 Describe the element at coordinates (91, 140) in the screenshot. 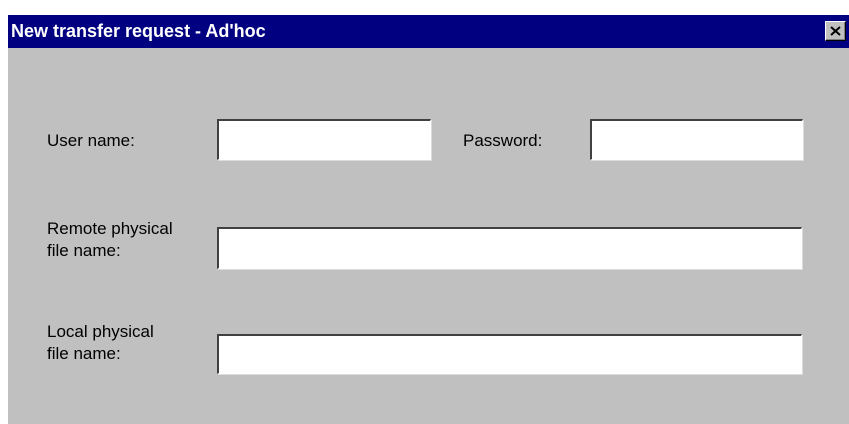

I see `username-label: User name:` at that location.